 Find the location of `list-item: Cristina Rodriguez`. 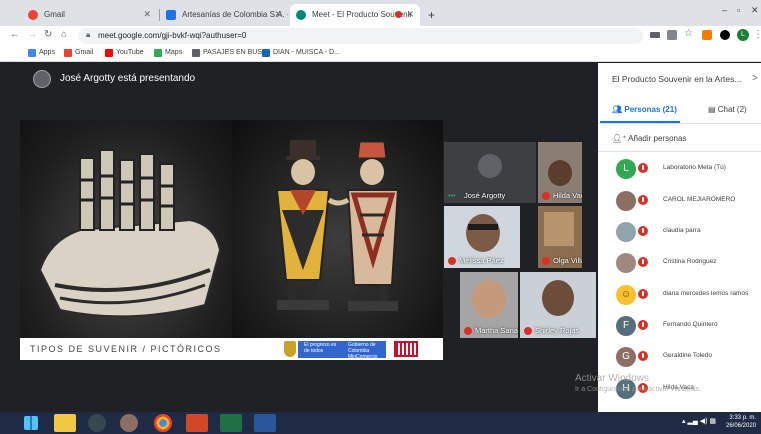

list-item: Cristina Rodriguez is located at coordinates (686, 263).